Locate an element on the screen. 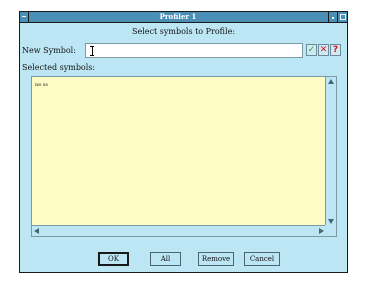 The height and width of the screenshot is (289, 379). window-menu-button is located at coordinates (24, 17).